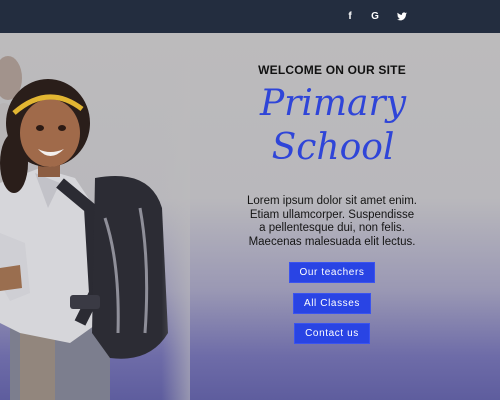  What do you see at coordinates (331, 201) in the screenshot?
I see `description-line: Lorem ipsum dolor sit amet enim.` at bounding box center [331, 201].